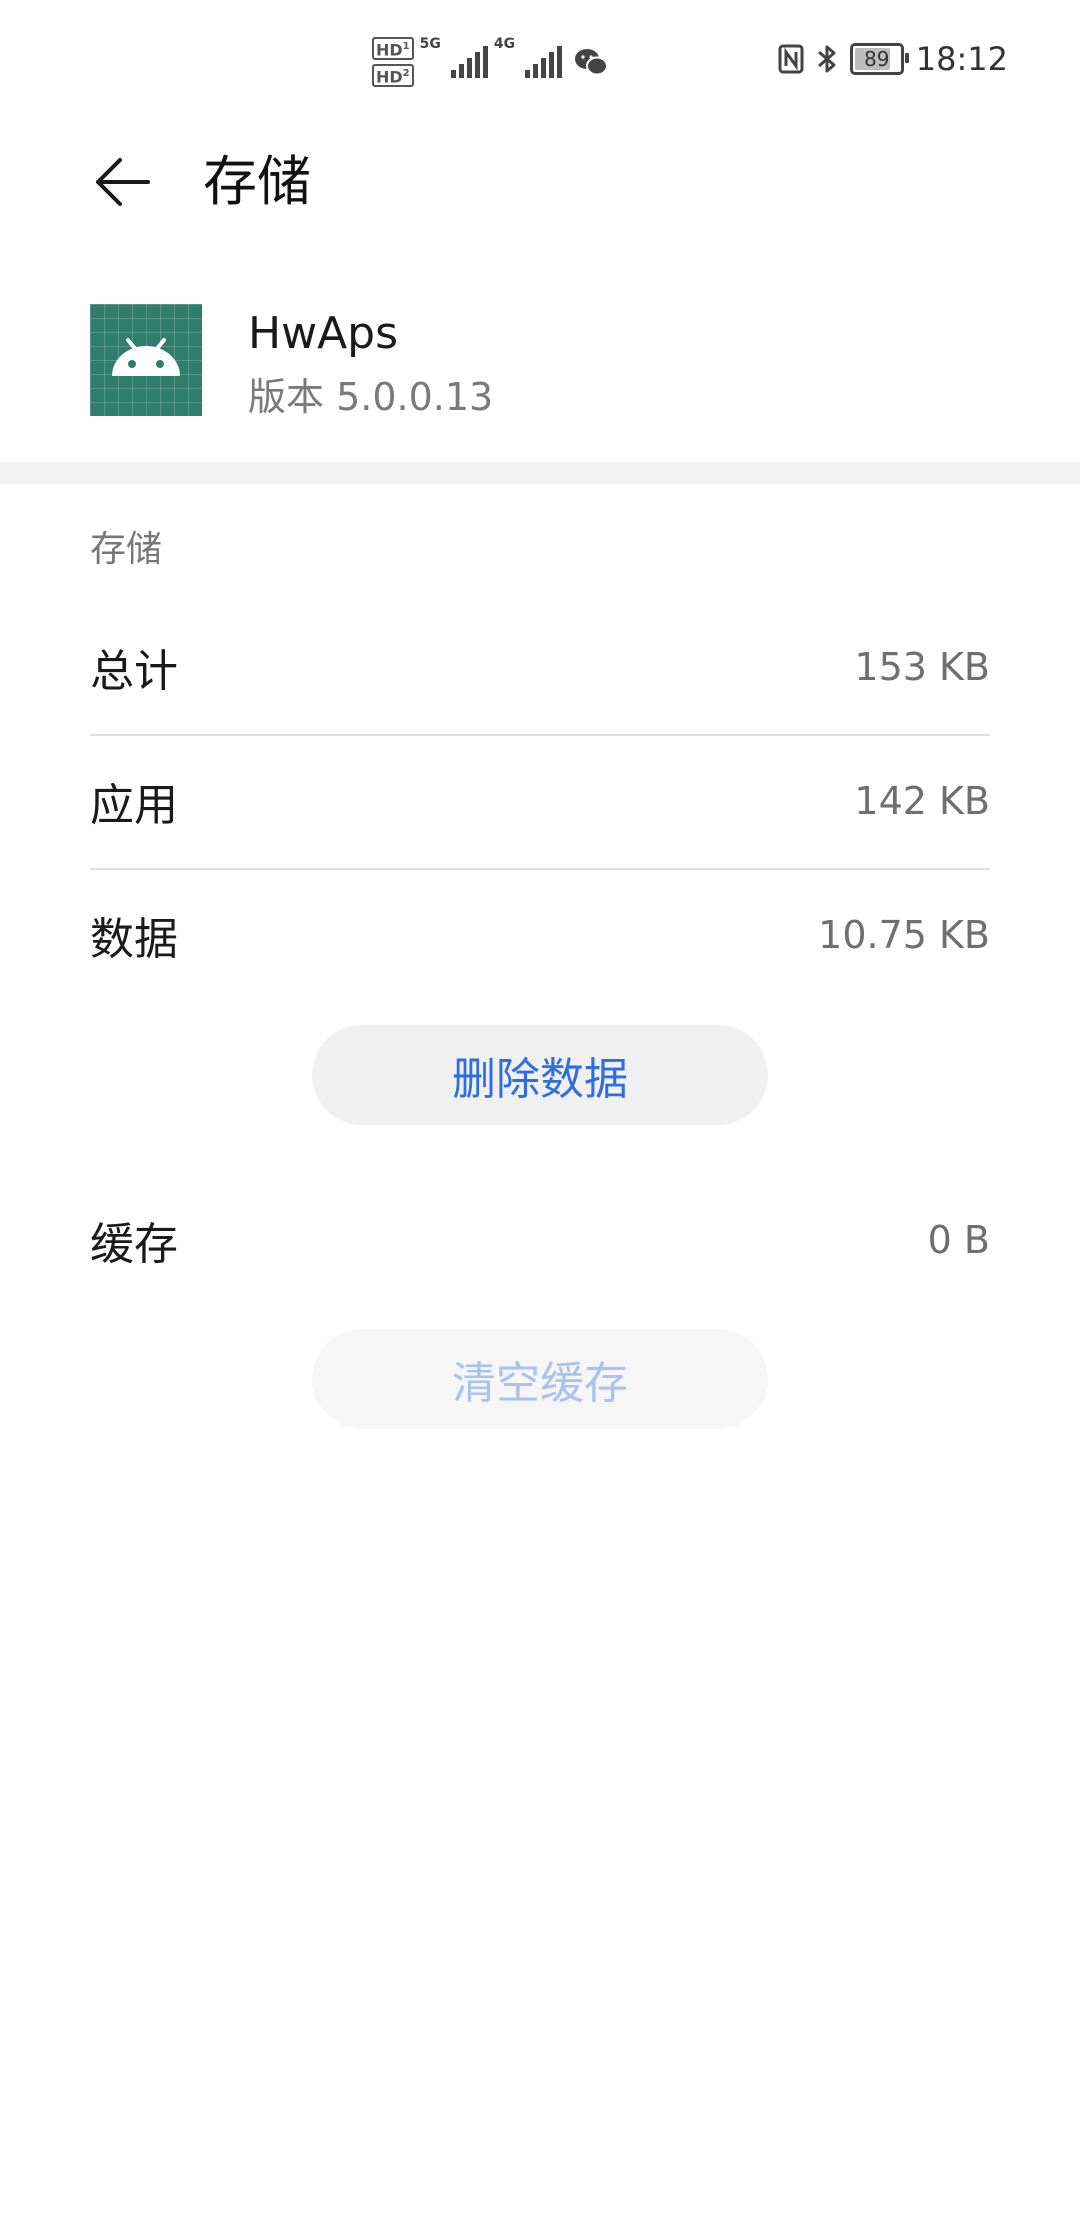 This screenshot has width=1080, height=2228. Describe the element at coordinates (134, 671) in the screenshot. I see `row-label: 总计` at that location.